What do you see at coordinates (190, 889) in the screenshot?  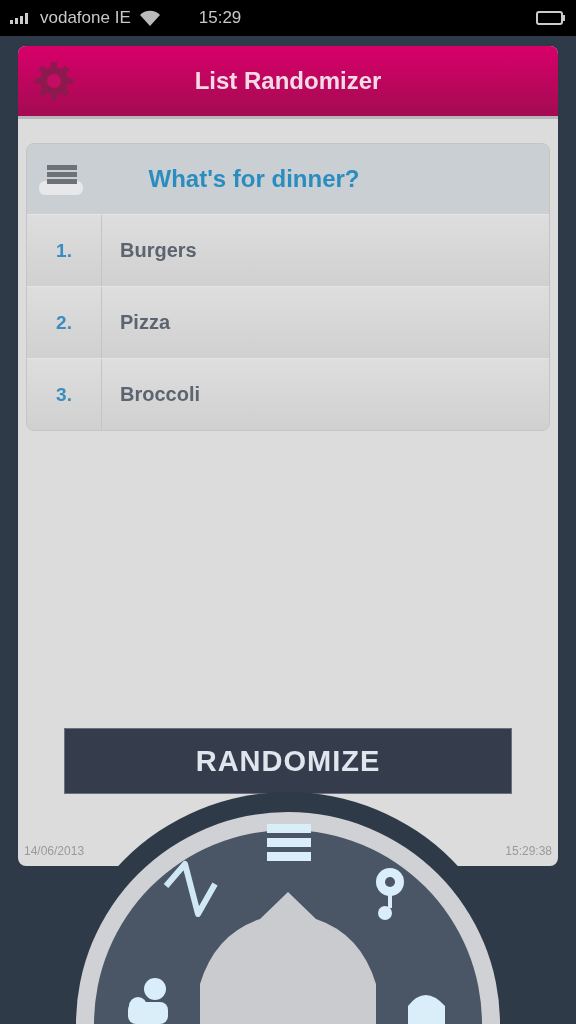 I see `squiggle-icon` at bounding box center [190, 889].